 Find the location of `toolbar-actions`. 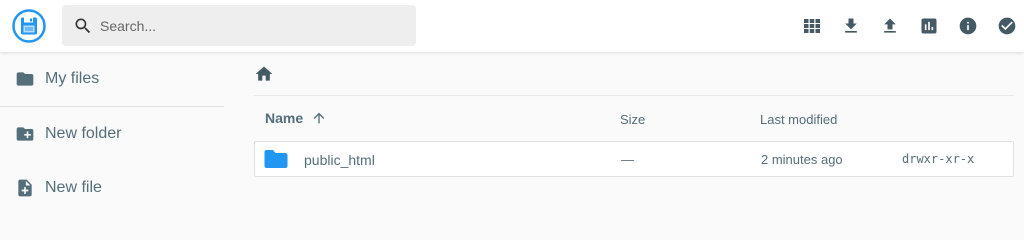

toolbar-actions is located at coordinates (909, 26).